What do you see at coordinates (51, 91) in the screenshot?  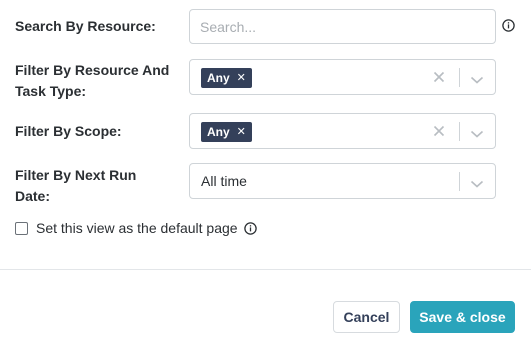 I see `resource-task-type-label-line2: Task Type:` at bounding box center [51, 91].